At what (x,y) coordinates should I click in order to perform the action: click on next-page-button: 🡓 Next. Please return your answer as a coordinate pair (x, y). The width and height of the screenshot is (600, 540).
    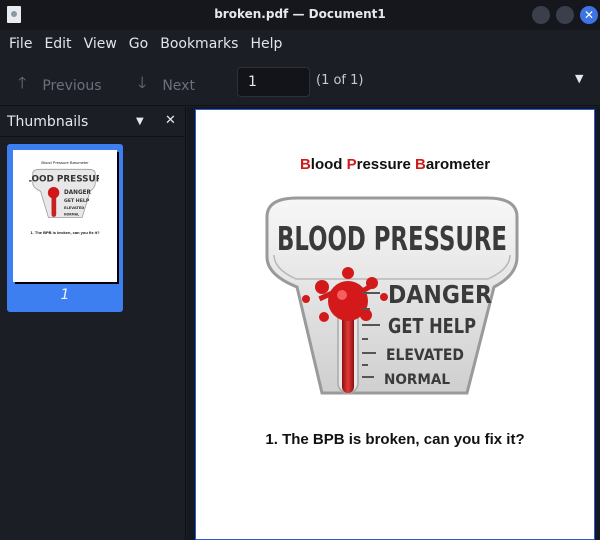
    Looking at the image, I should click on (166, 85).